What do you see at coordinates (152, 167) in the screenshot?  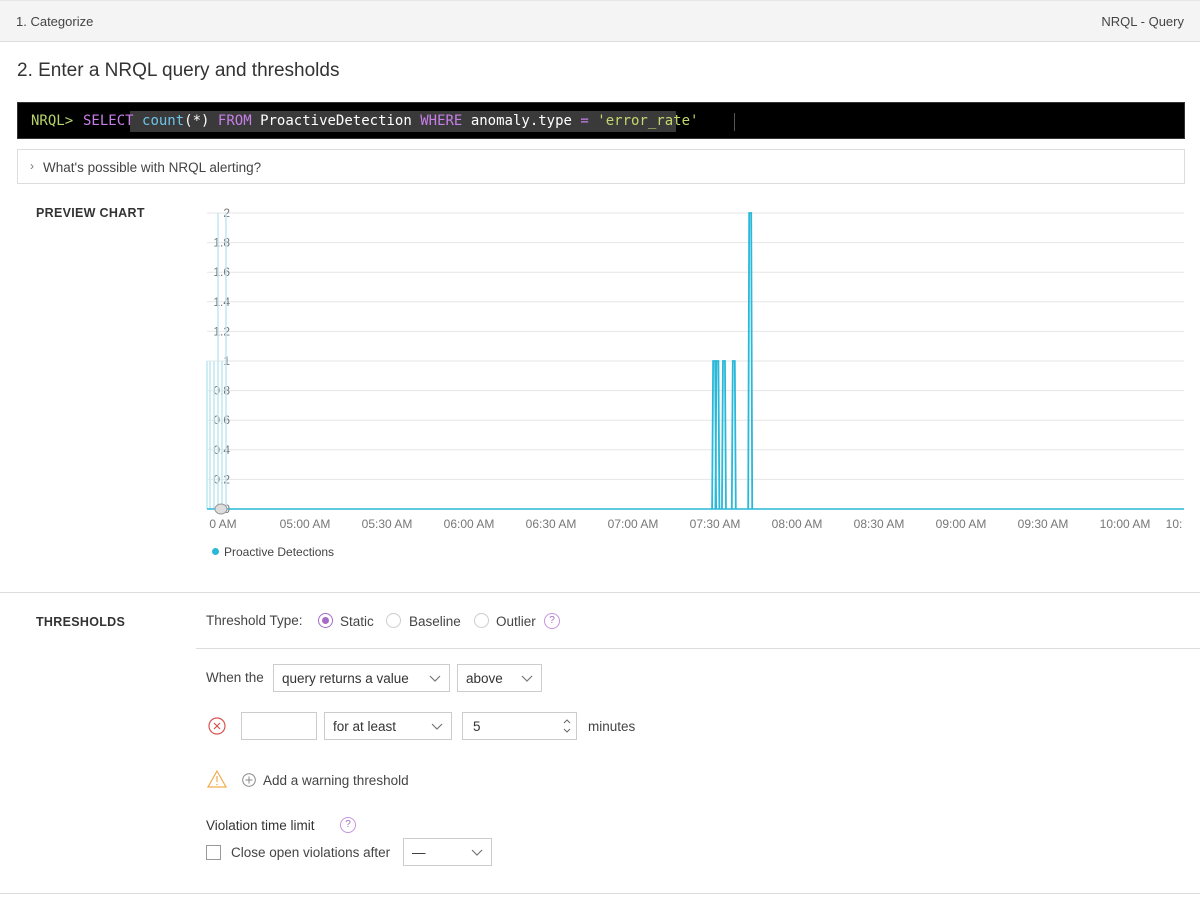 I see `nrql-help-link: What's possible with NRQL alerting?` at bounding box center [152, 167].